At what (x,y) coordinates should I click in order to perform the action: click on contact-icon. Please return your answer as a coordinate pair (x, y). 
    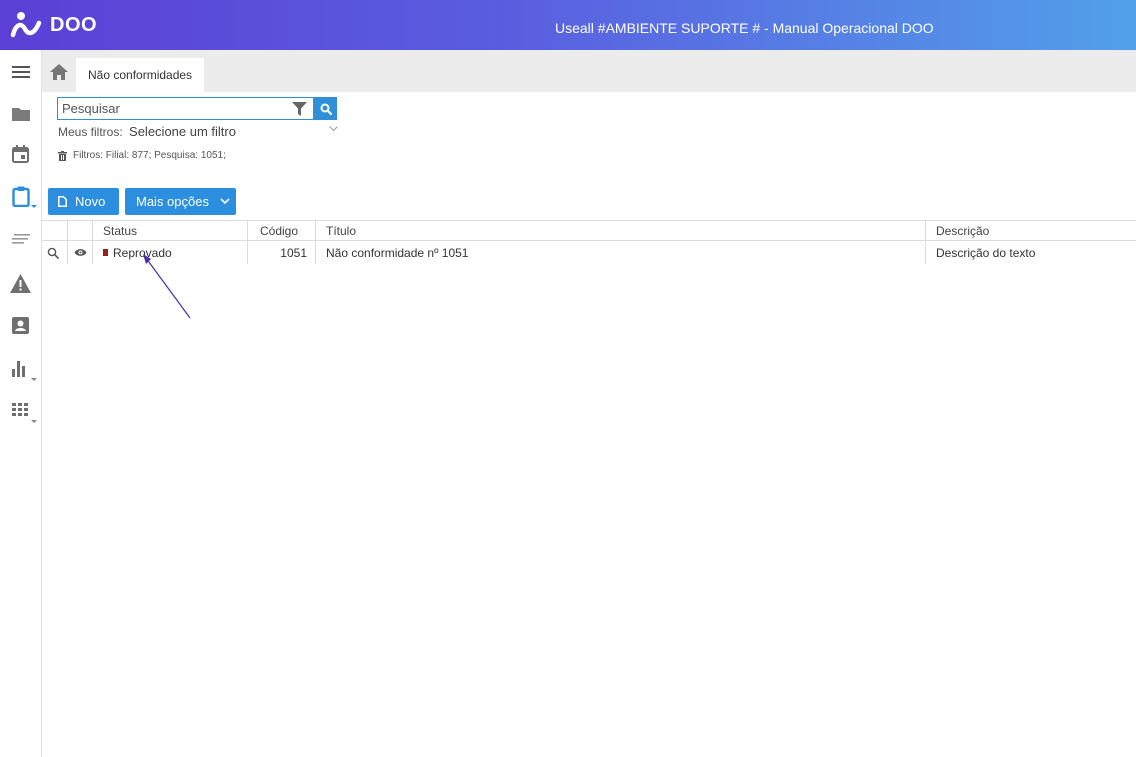
    Looking at the image, I should click on (20, 325).